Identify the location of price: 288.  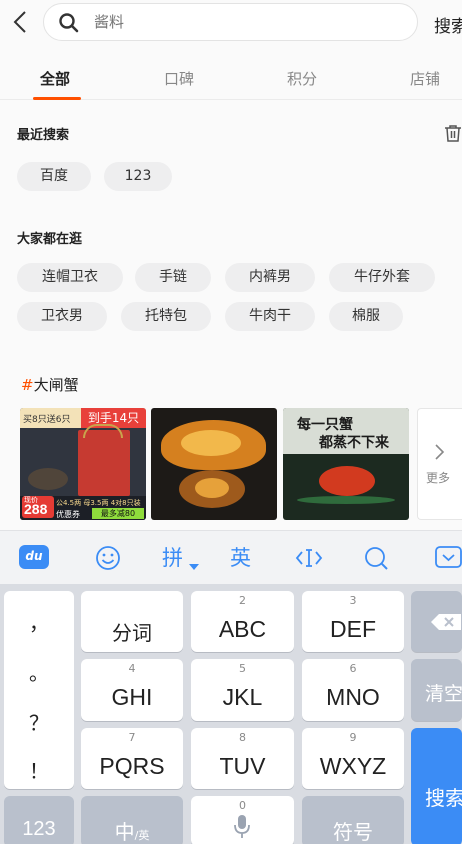
(36, 509).